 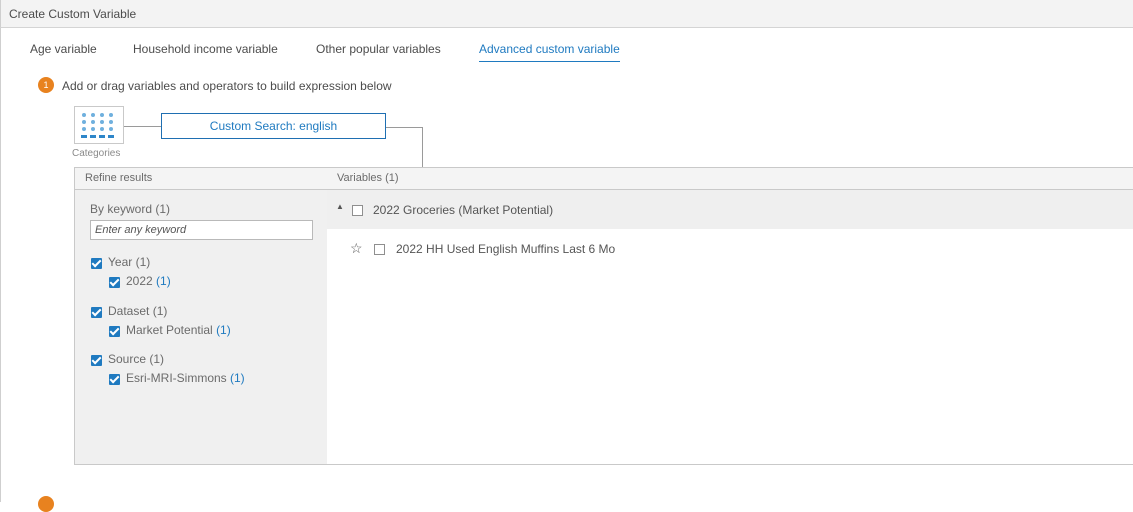 I want to click on filter-market-potential-label: Market Potential, so click(x=169, y=330).